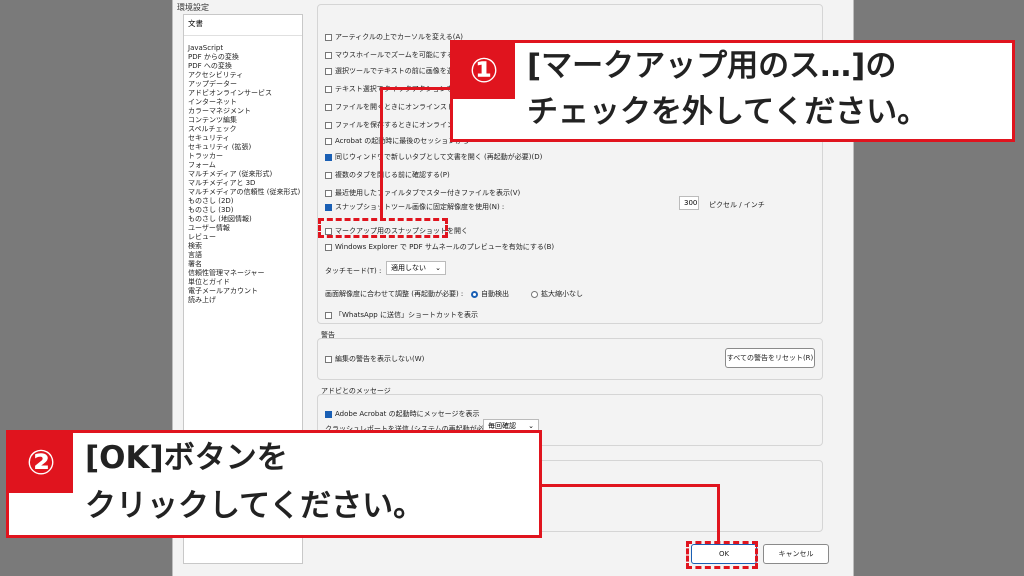 This screenshot has width=1024, height=576. What do you see at coordinates (243, 156) in the screenshot?
I see `category-item: トラッカー` at bounding box center [243, 156].